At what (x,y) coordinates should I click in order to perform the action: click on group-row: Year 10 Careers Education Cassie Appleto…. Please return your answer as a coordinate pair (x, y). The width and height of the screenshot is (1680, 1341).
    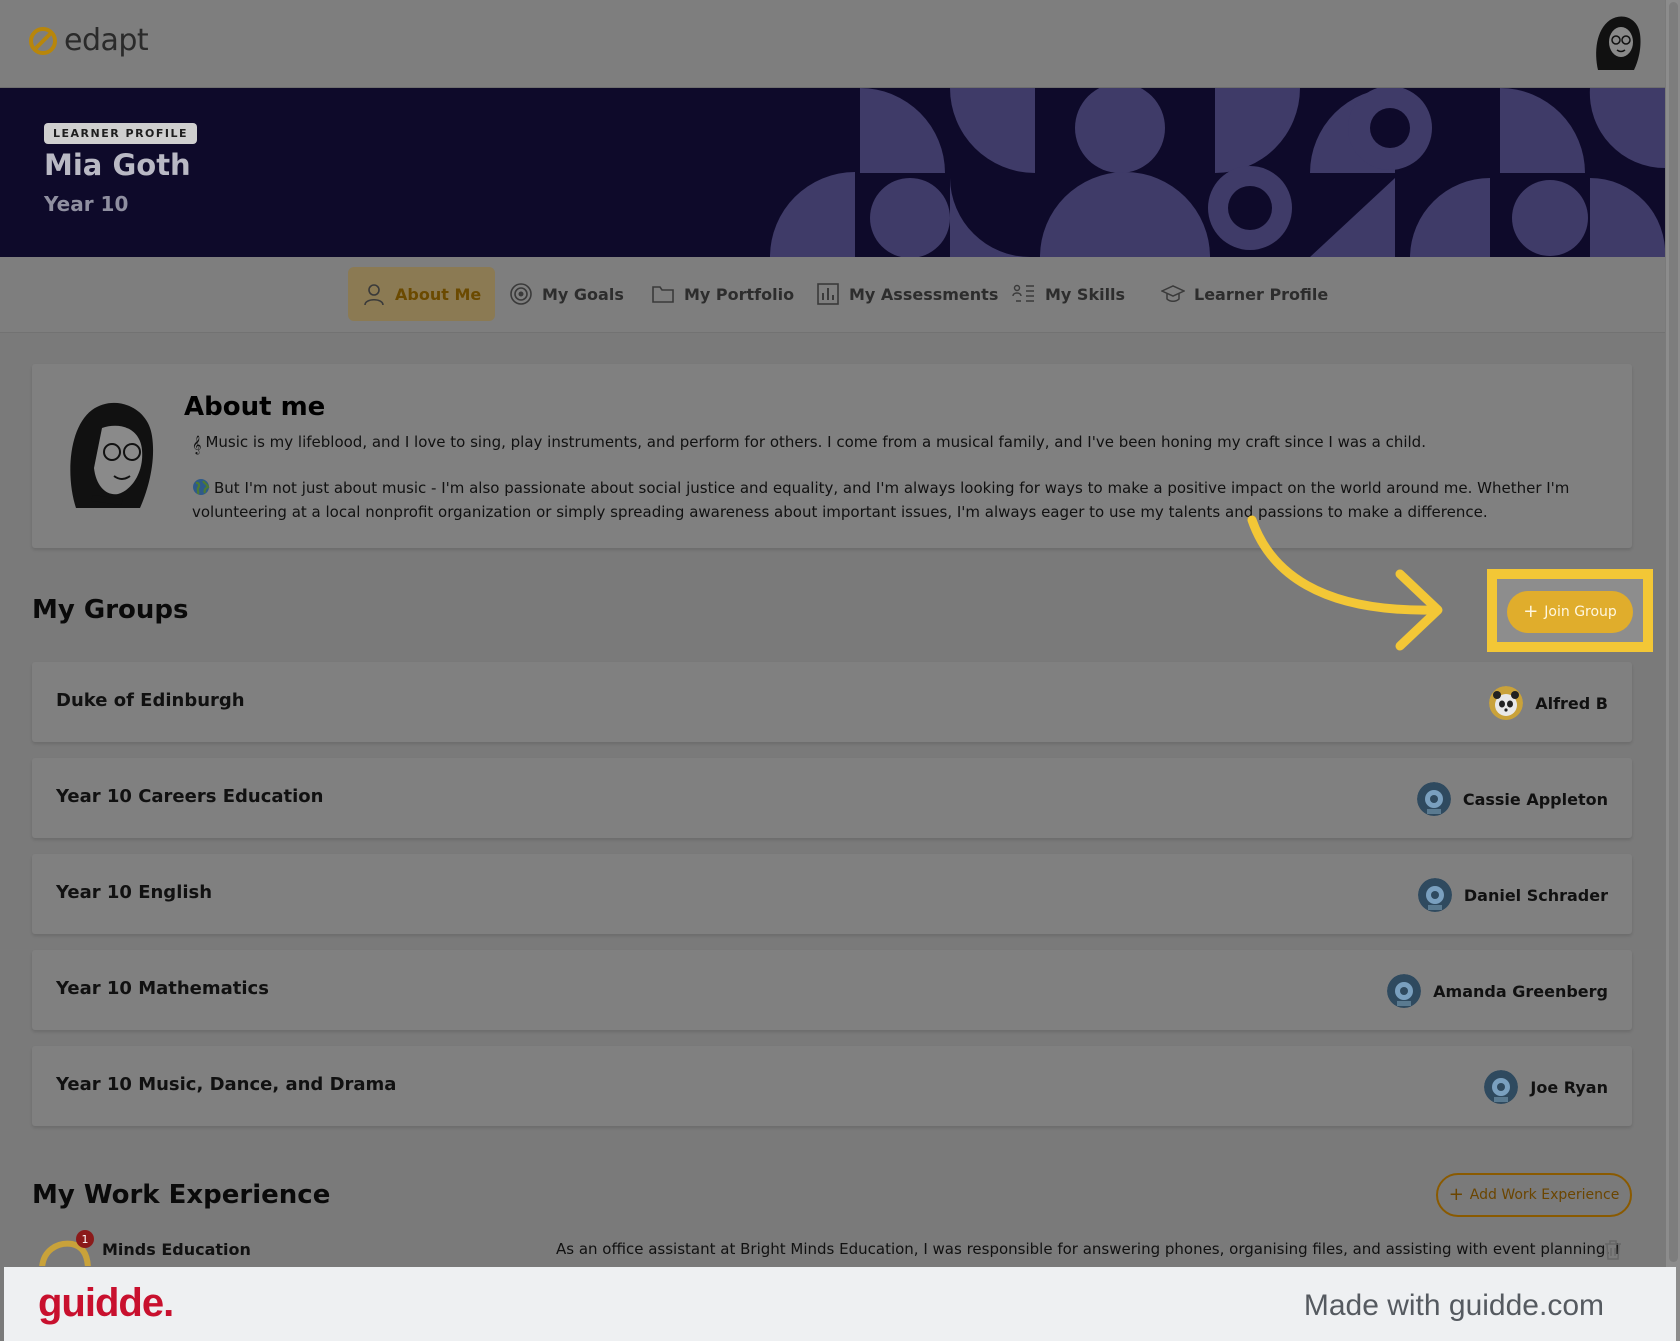
    Looking at the image, I should click on (832, 798).